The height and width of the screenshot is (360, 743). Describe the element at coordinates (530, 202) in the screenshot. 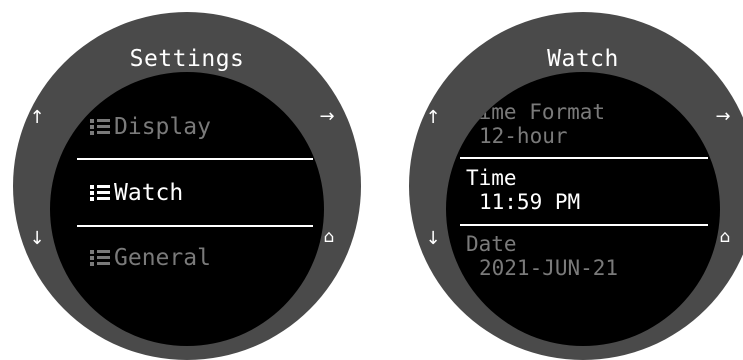

I see `setting-value: 11:59 PM` at that location.